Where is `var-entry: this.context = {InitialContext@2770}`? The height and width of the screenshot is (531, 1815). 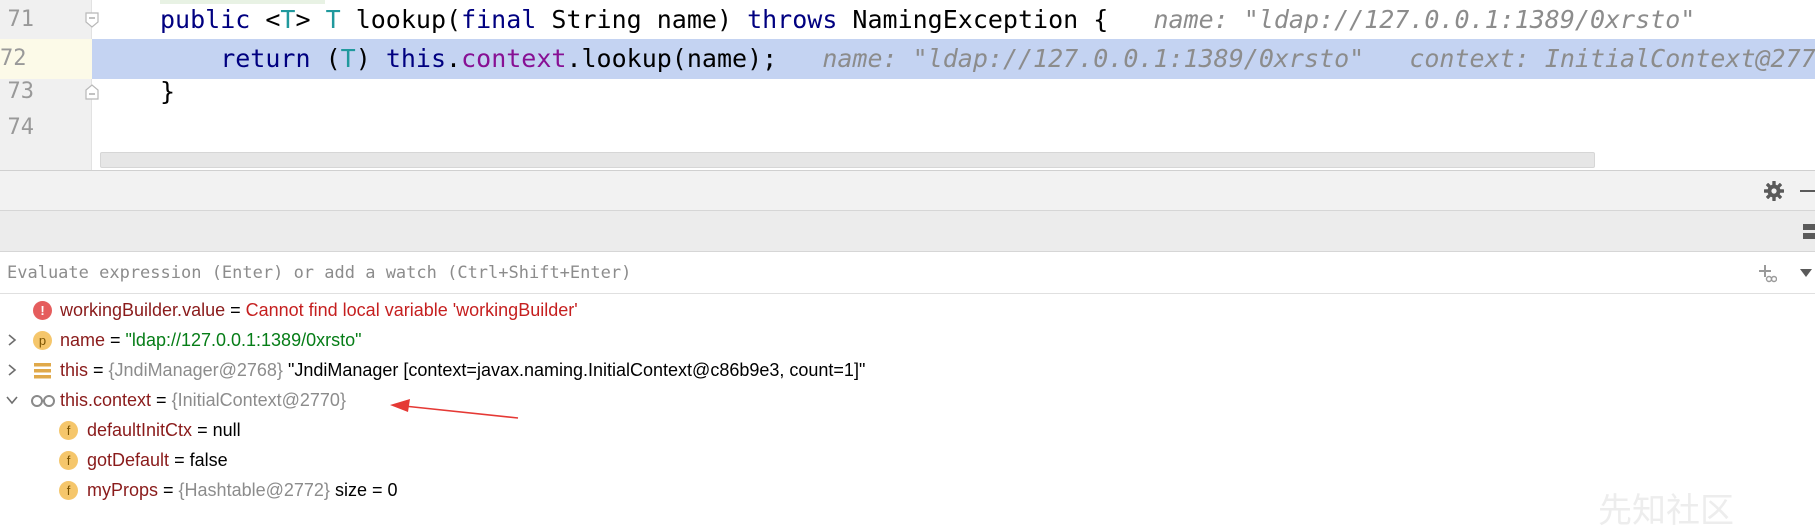
var-entry: this.context = {InitialContext@2770} is located at coordinates (203, 400).